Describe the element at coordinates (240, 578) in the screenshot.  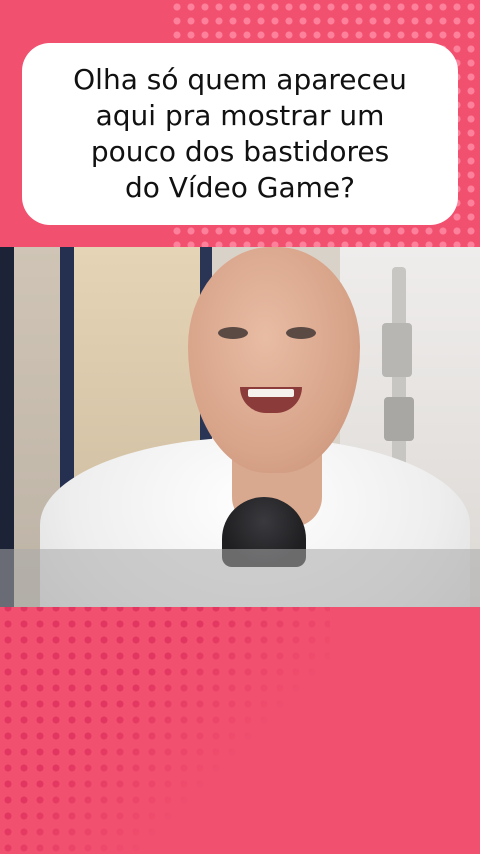
I see `video-lower-band` at that location.